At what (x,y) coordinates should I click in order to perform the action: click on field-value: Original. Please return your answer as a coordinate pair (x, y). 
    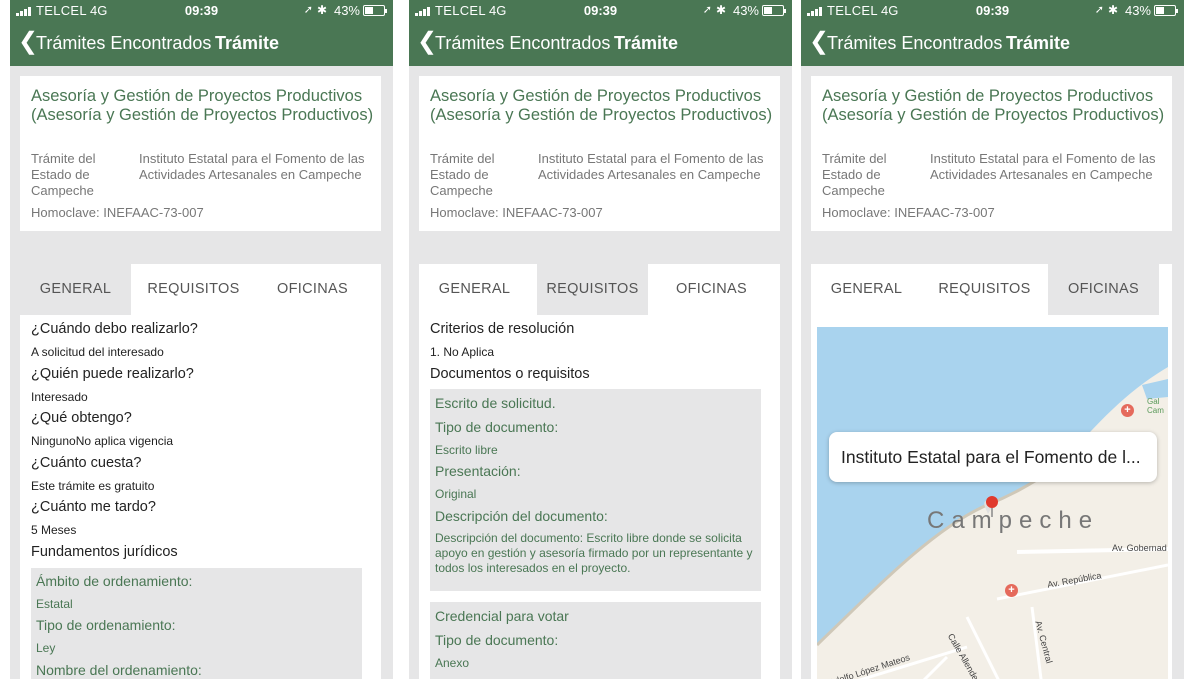
    Looking at the image, I should click on (456, 494).